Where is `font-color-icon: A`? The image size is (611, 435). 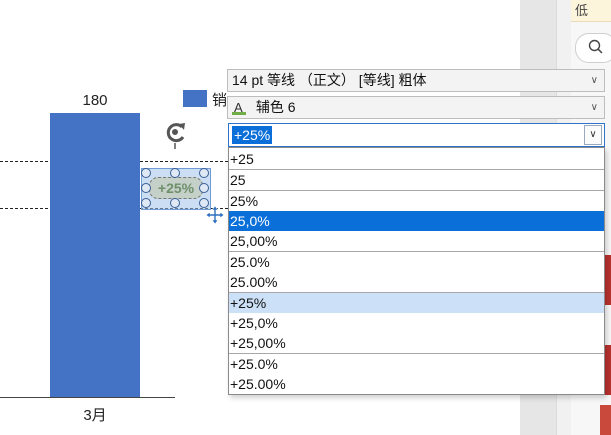 font-color-icon: A is located at coordinates (239, 107).